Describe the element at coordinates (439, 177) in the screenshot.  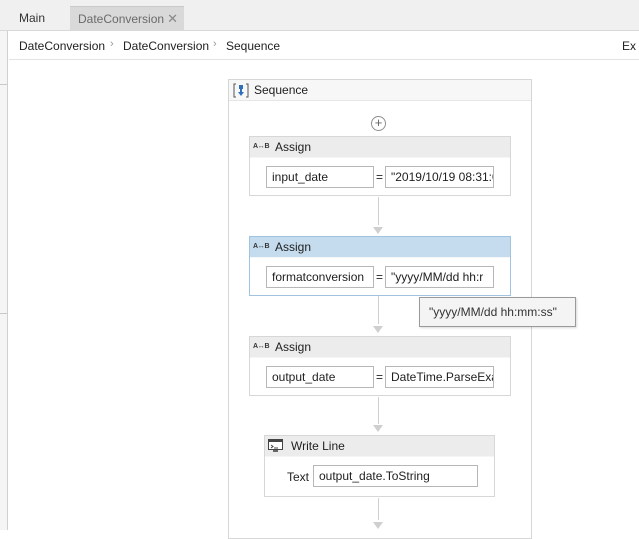
I see `assign-value-field: "2019/10/19 08:31:0` at that location.